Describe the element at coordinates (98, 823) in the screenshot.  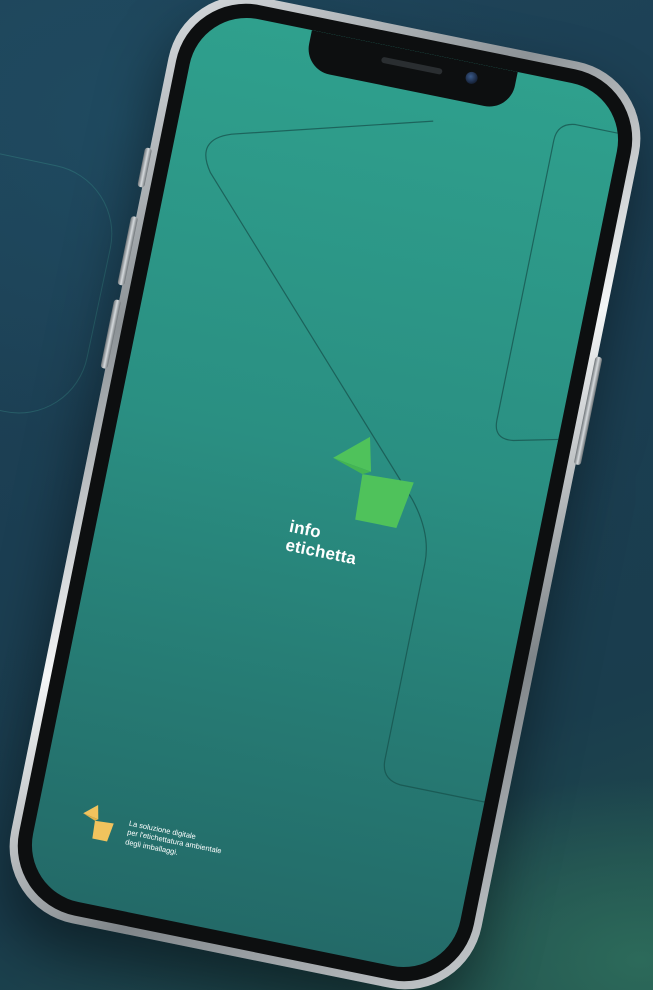
I see `infoetichetta-small-logo-icon` at that location.